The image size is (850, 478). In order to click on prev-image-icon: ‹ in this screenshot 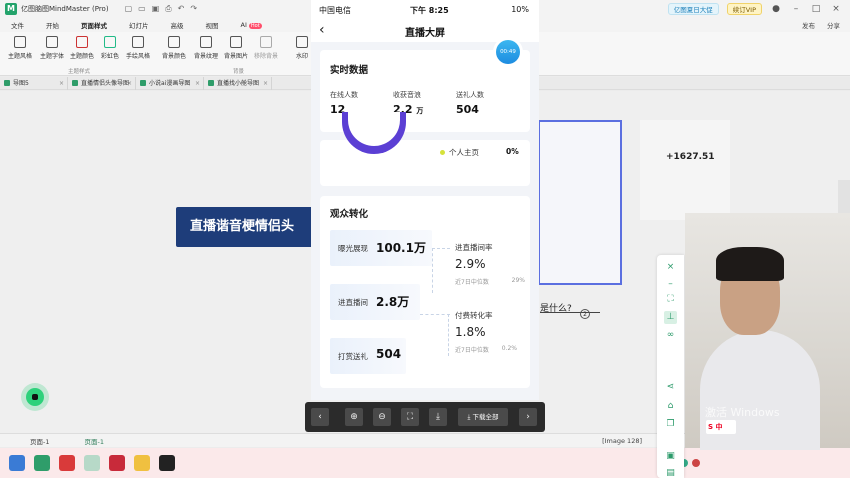, I will do `click(320, 417)`.